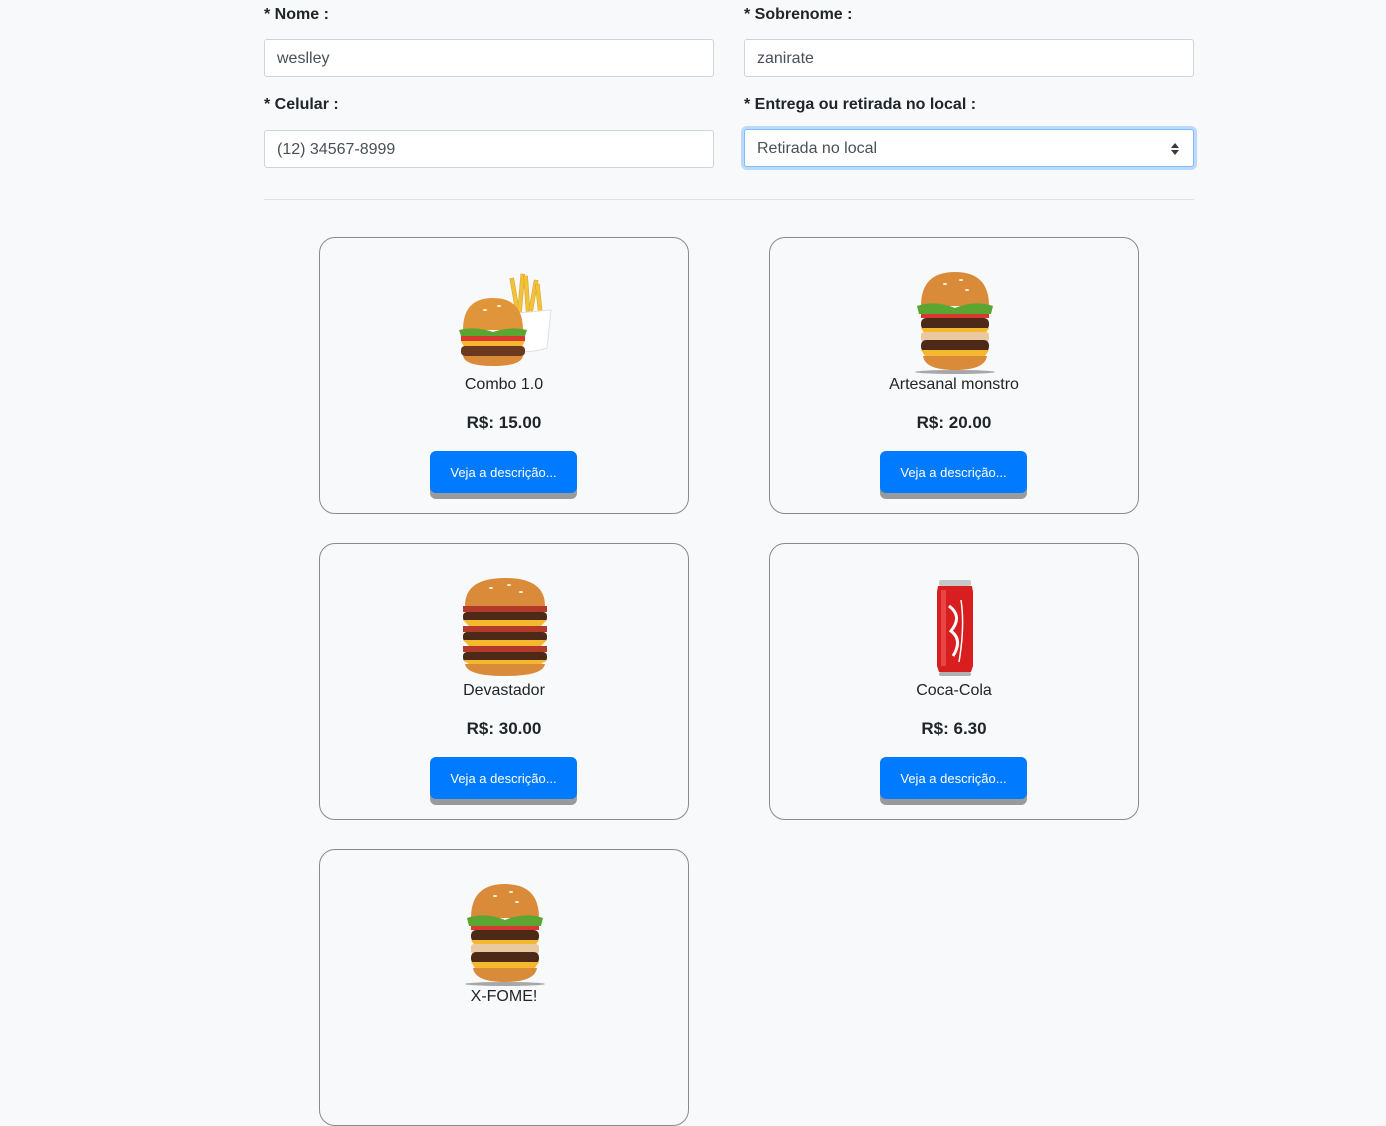 This screenshot has height=1126, width=1386. I want to click on celular-group: * Celular : (12) 34567-8999, so click(489, 131).